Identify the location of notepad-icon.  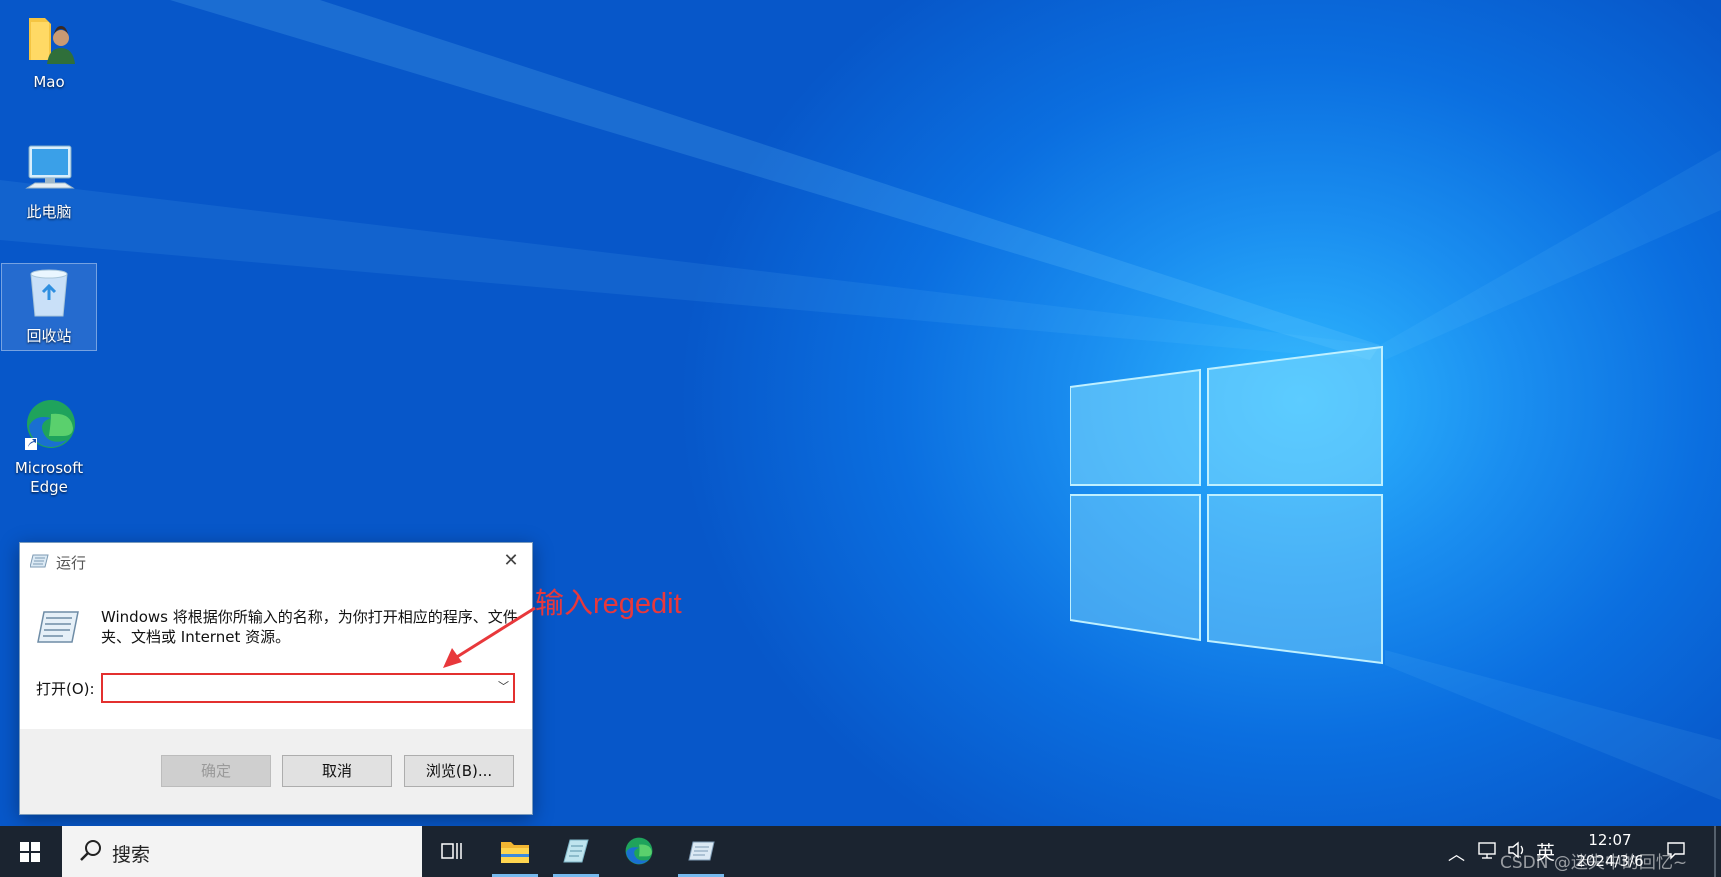
(576, 851).